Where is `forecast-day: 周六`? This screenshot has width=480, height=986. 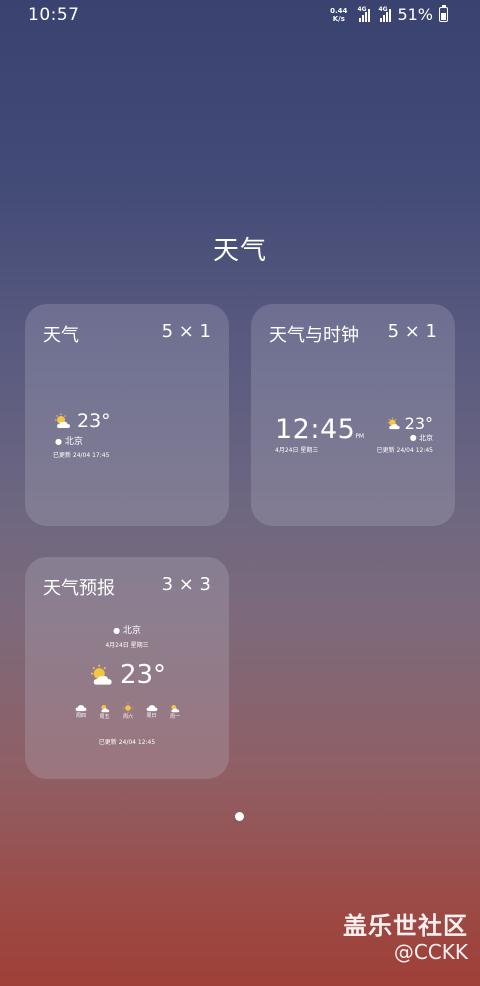 forecast-day: 周六 is located at coordinates (128, 711).